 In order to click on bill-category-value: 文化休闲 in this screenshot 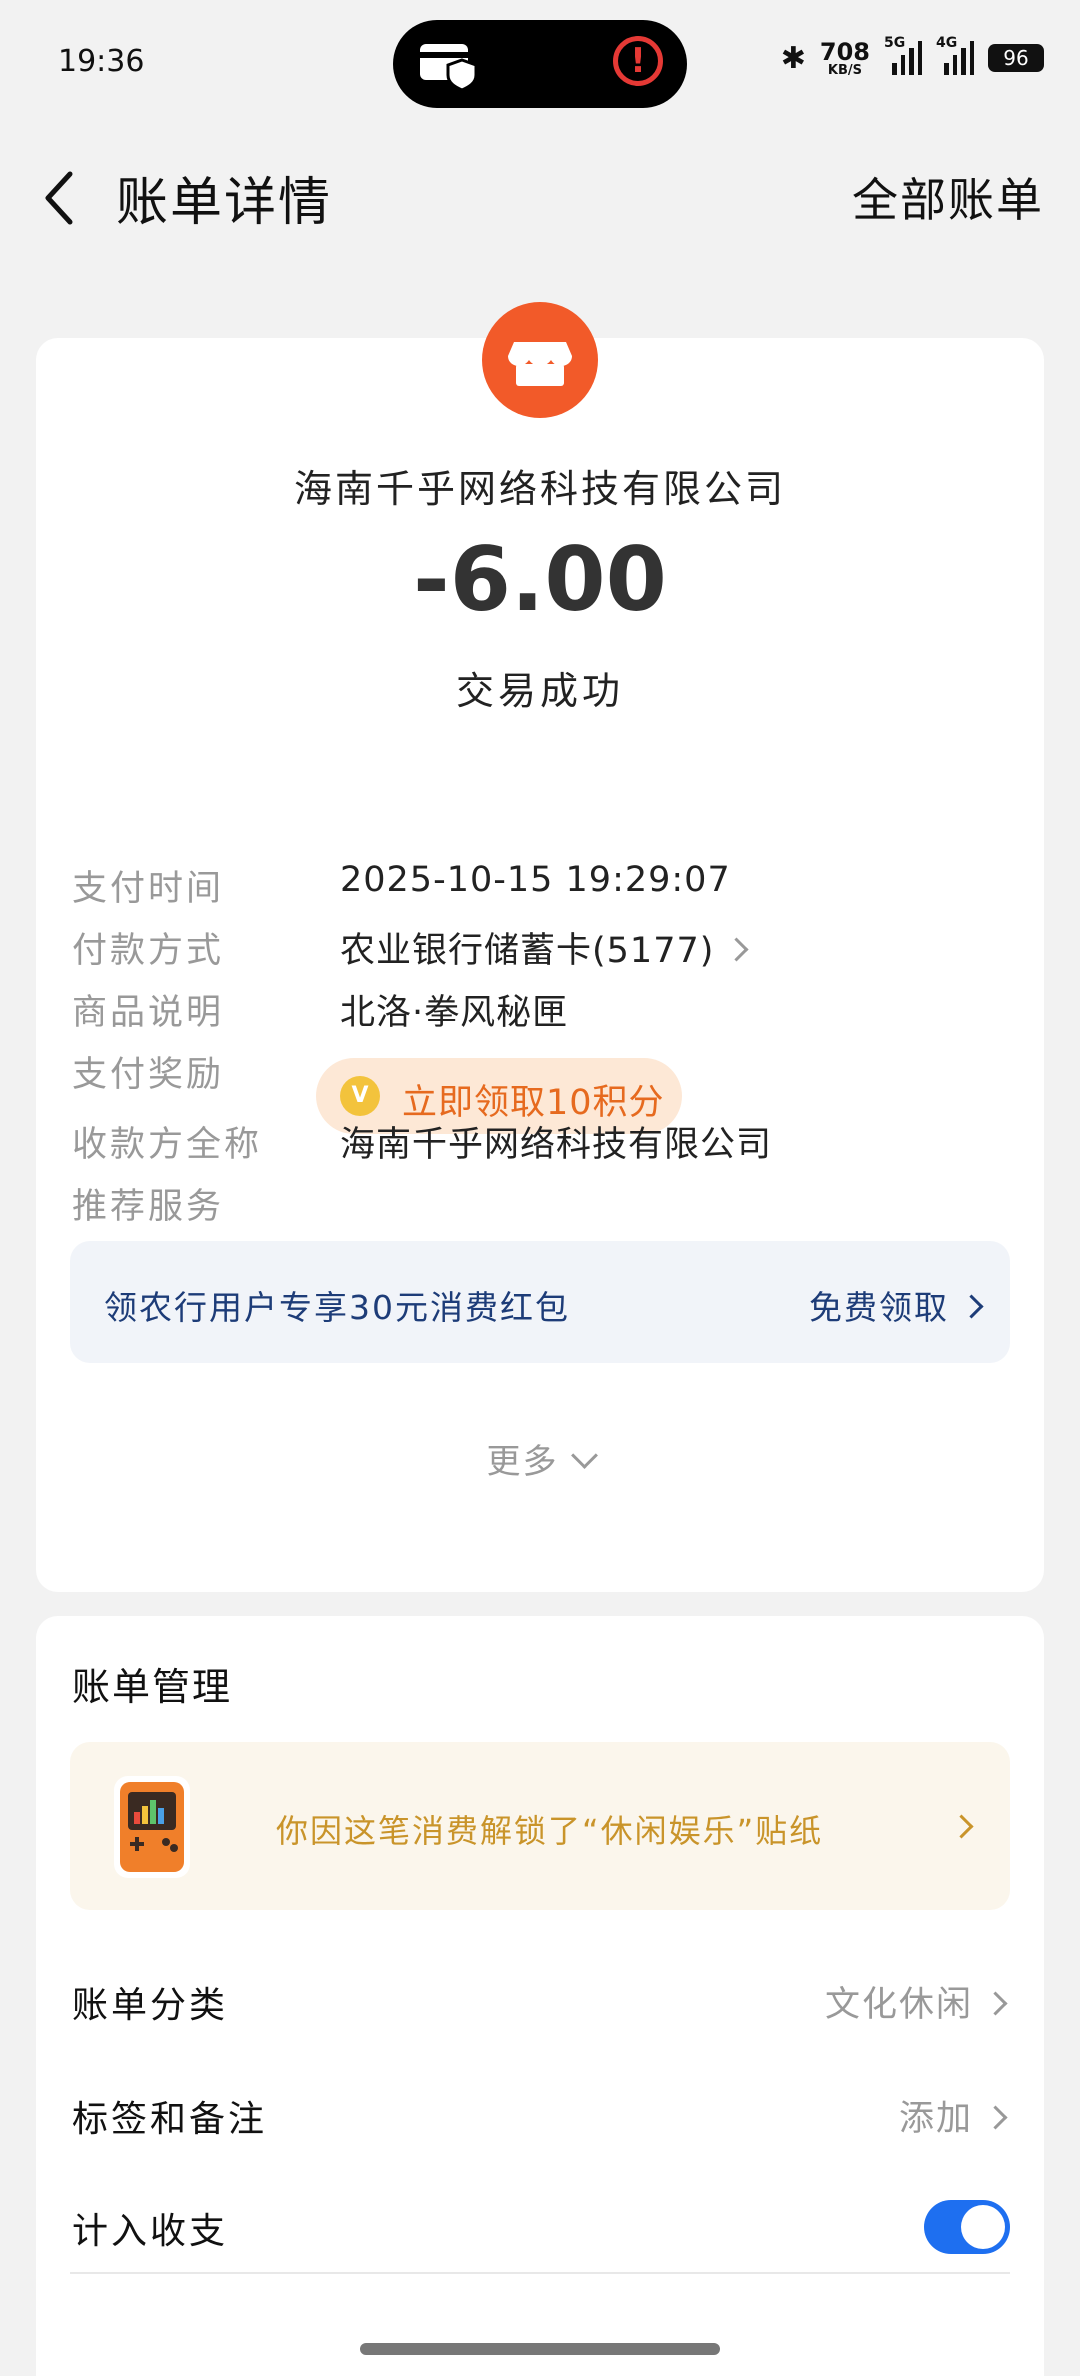, I will do `click(916, 2001)`.